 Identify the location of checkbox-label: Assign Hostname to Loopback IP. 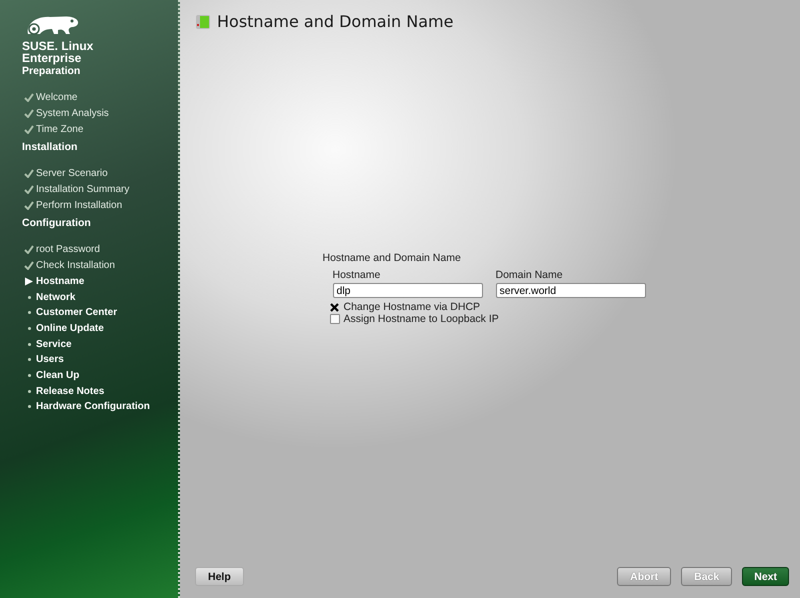
(421, 319).